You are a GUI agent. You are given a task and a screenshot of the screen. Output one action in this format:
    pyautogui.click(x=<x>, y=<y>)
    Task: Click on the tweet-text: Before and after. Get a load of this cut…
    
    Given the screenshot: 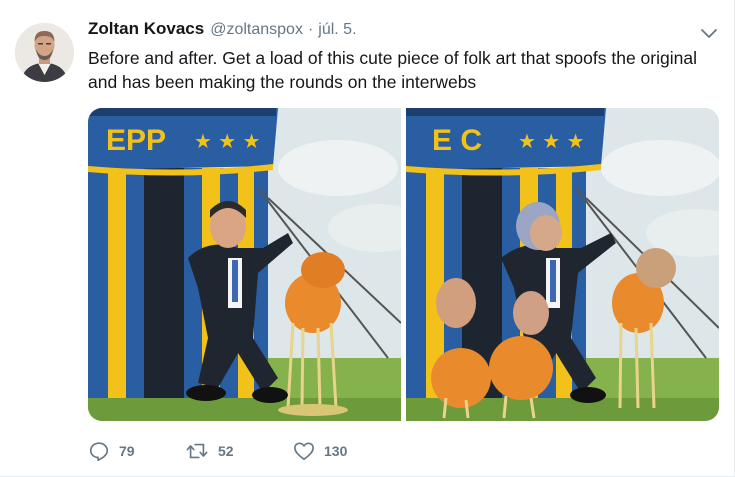 What is the action you would take?
    pyautogui.click(x=403, y=70)
    